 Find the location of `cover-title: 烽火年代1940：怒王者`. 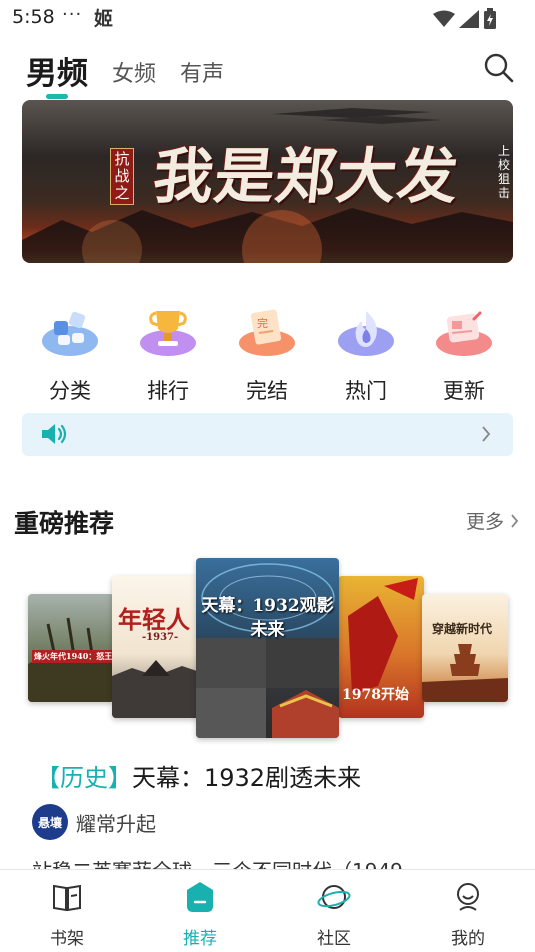

cover-title: 烽火年代1940：怒王者 is located at coordinates (73, 656).